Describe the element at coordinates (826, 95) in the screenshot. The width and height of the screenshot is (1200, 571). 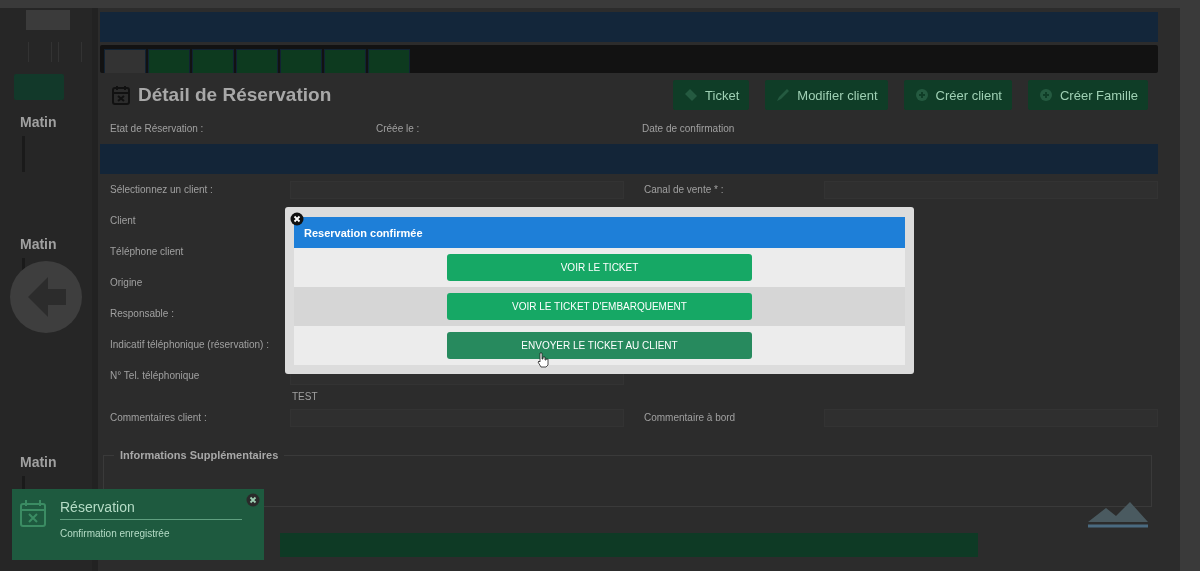
I see `action-button: Modifier client` at that location.